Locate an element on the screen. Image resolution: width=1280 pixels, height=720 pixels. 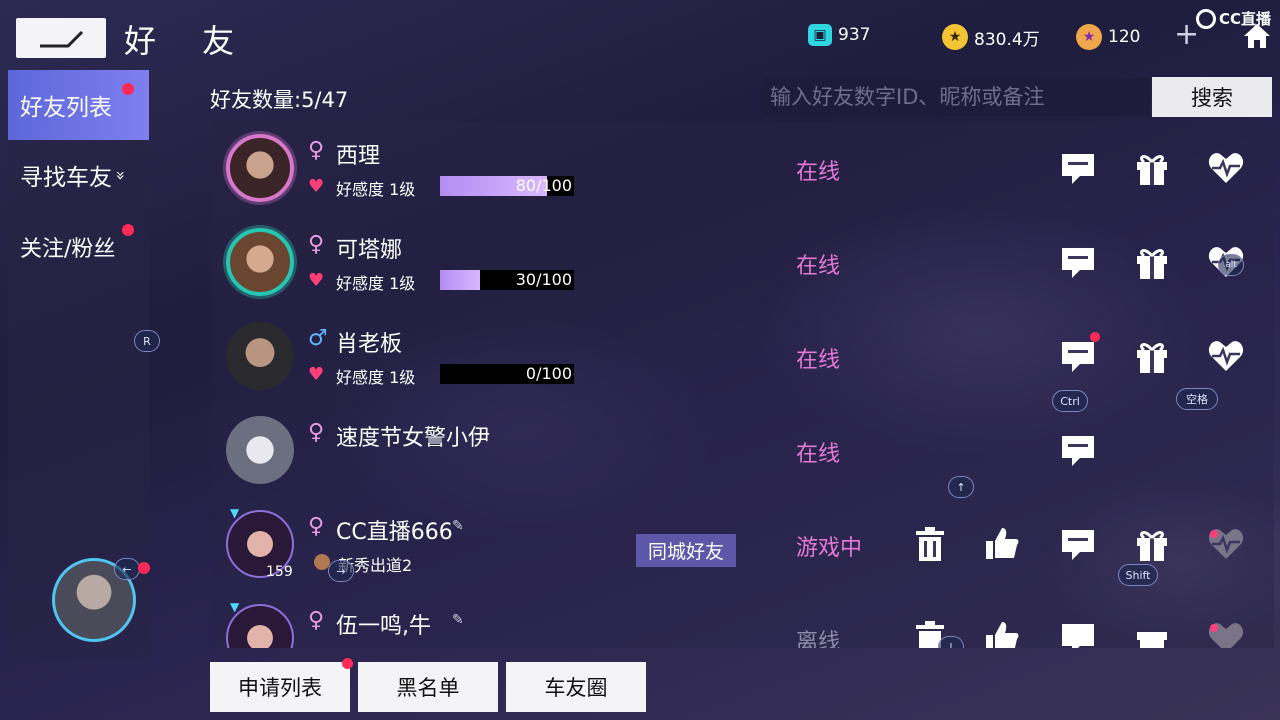
blacklist-button: 黑名单 is located at coordinates (428, 687).